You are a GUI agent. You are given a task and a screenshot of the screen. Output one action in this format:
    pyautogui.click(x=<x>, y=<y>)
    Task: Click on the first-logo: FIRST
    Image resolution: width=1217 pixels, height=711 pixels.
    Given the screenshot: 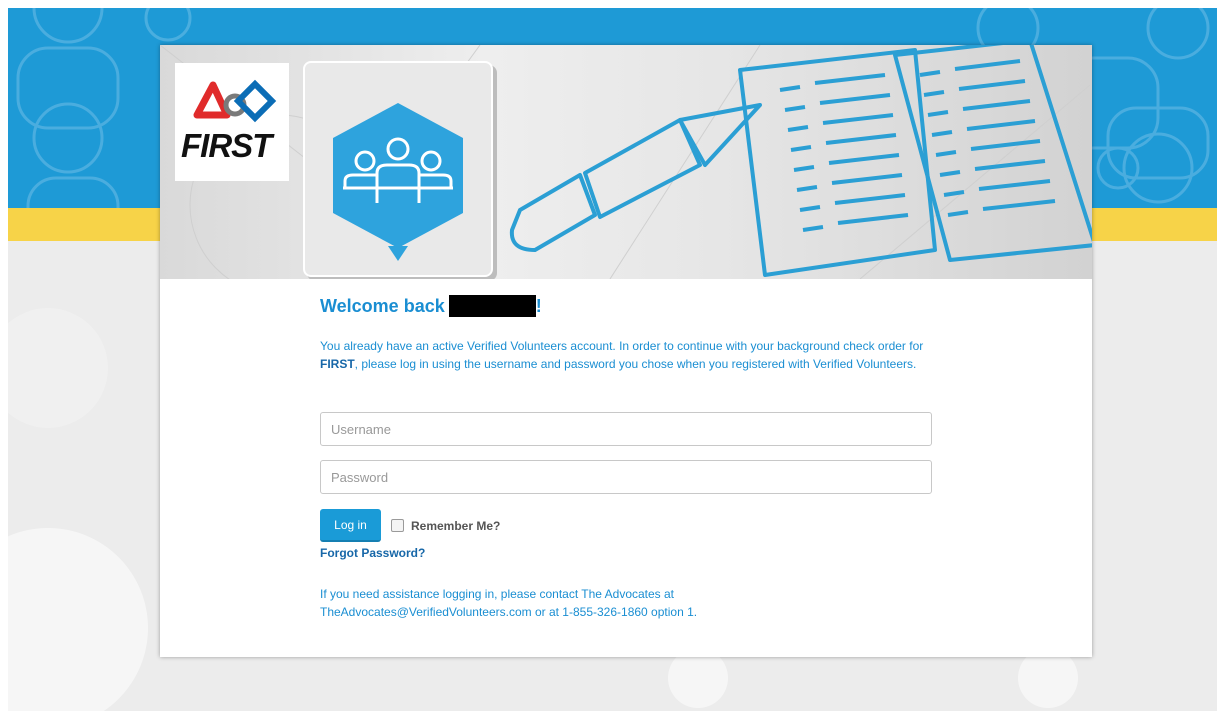 What is the action you would take?
    pyautogui.click(x=232, y=122)
    